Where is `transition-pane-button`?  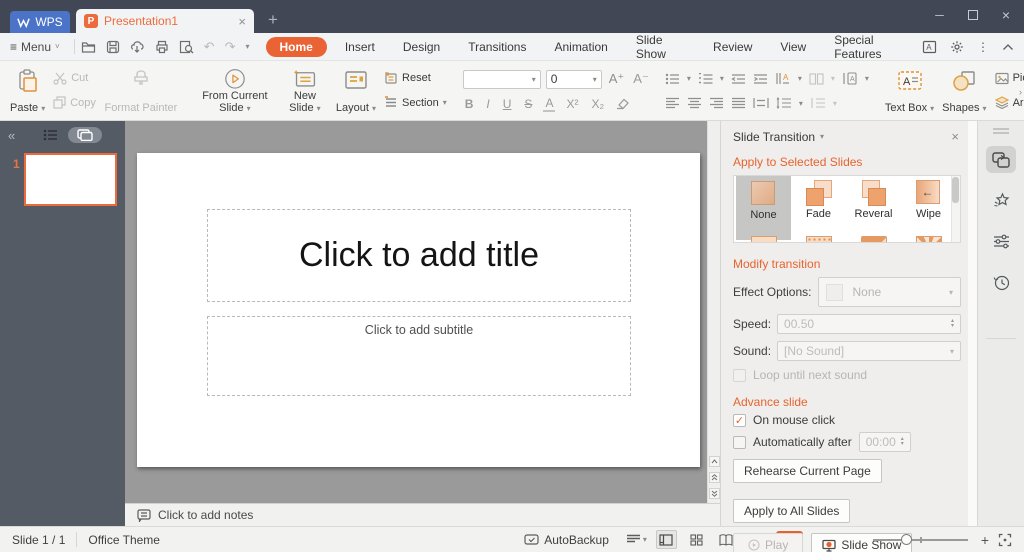
transition-pane-button is located at coordinates (1001, 159).